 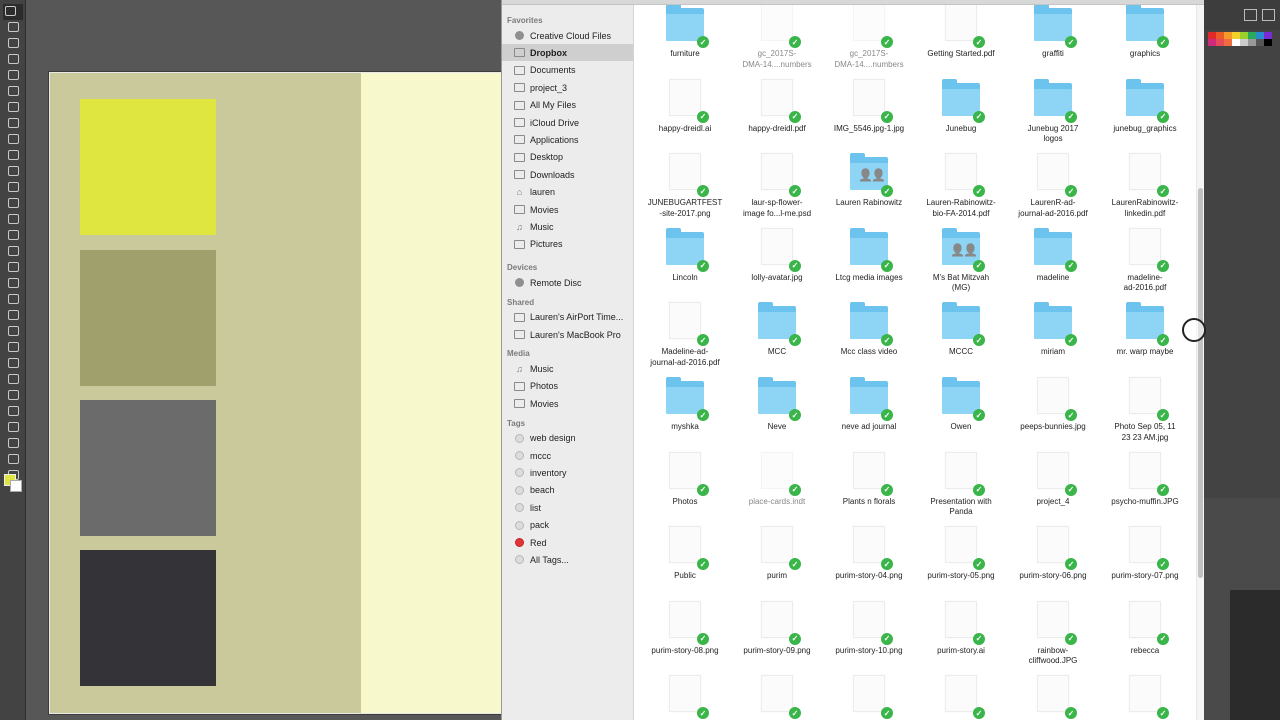 What do you see at coordinates (567, 490) in the screenshot?
I see `sidebar-item-beach: beach` at bounding box center [567, 490].